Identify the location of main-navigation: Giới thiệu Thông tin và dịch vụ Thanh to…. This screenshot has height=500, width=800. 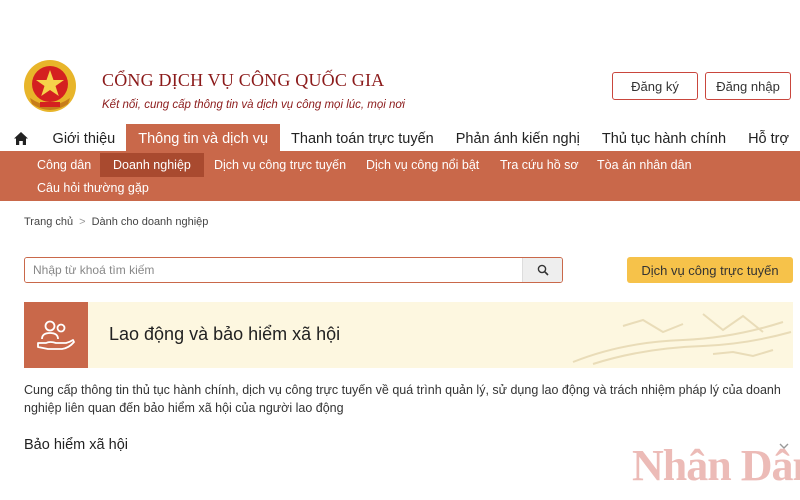
(400, 138).